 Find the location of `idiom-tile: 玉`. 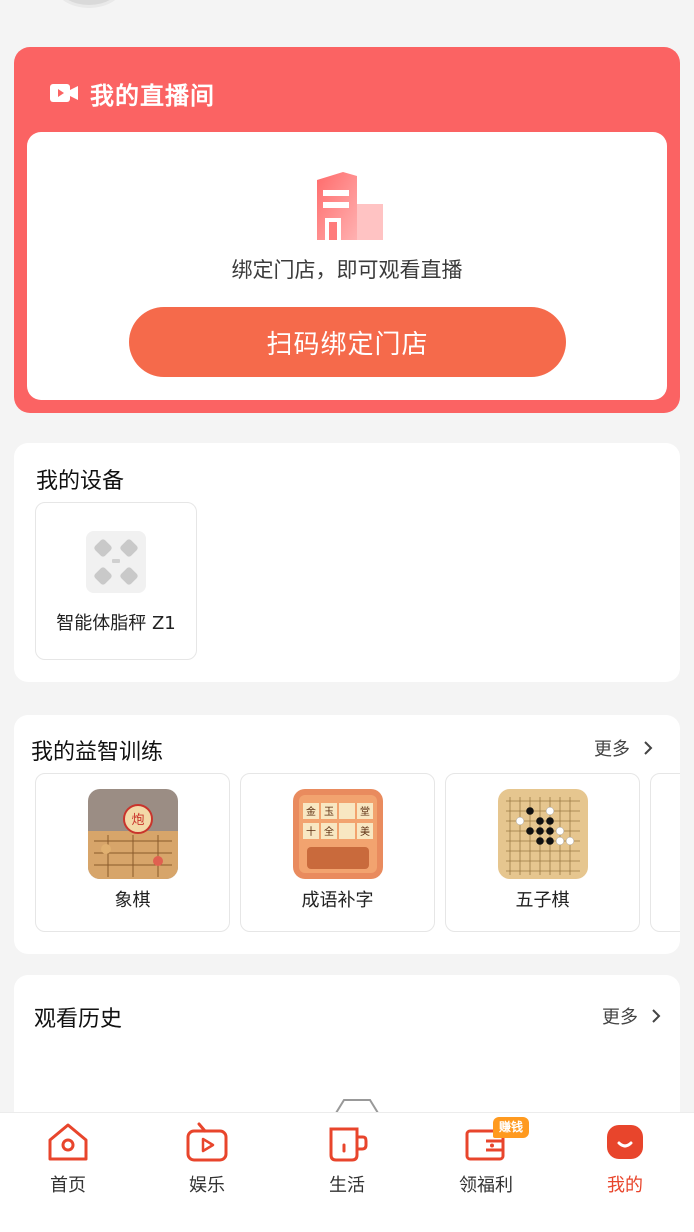

idiom-tile: 玉 is located at coordinates (329, 812).